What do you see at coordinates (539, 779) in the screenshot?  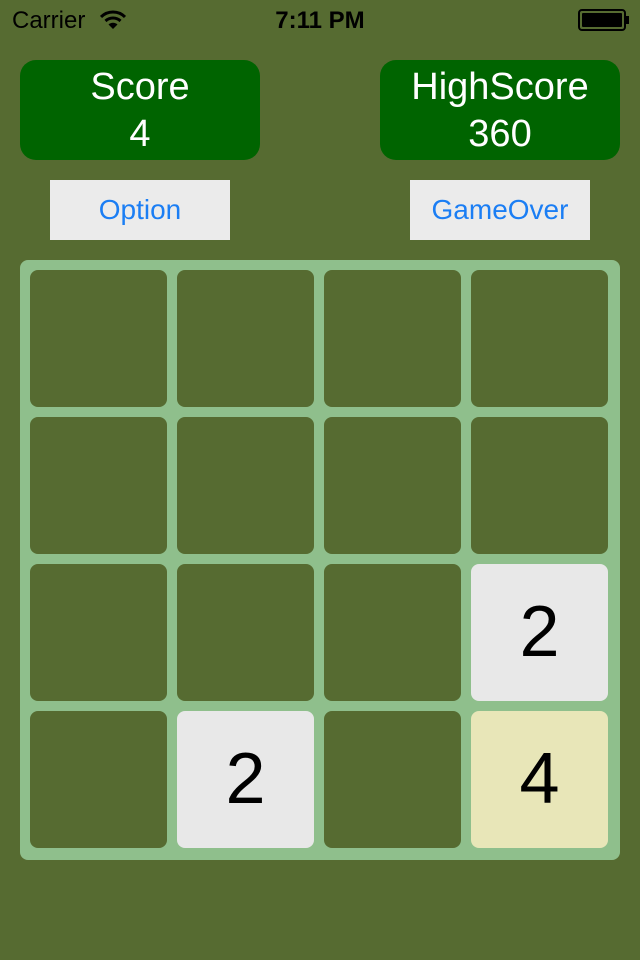 I see `tile-4: 4` at bounding box center [539, 779].